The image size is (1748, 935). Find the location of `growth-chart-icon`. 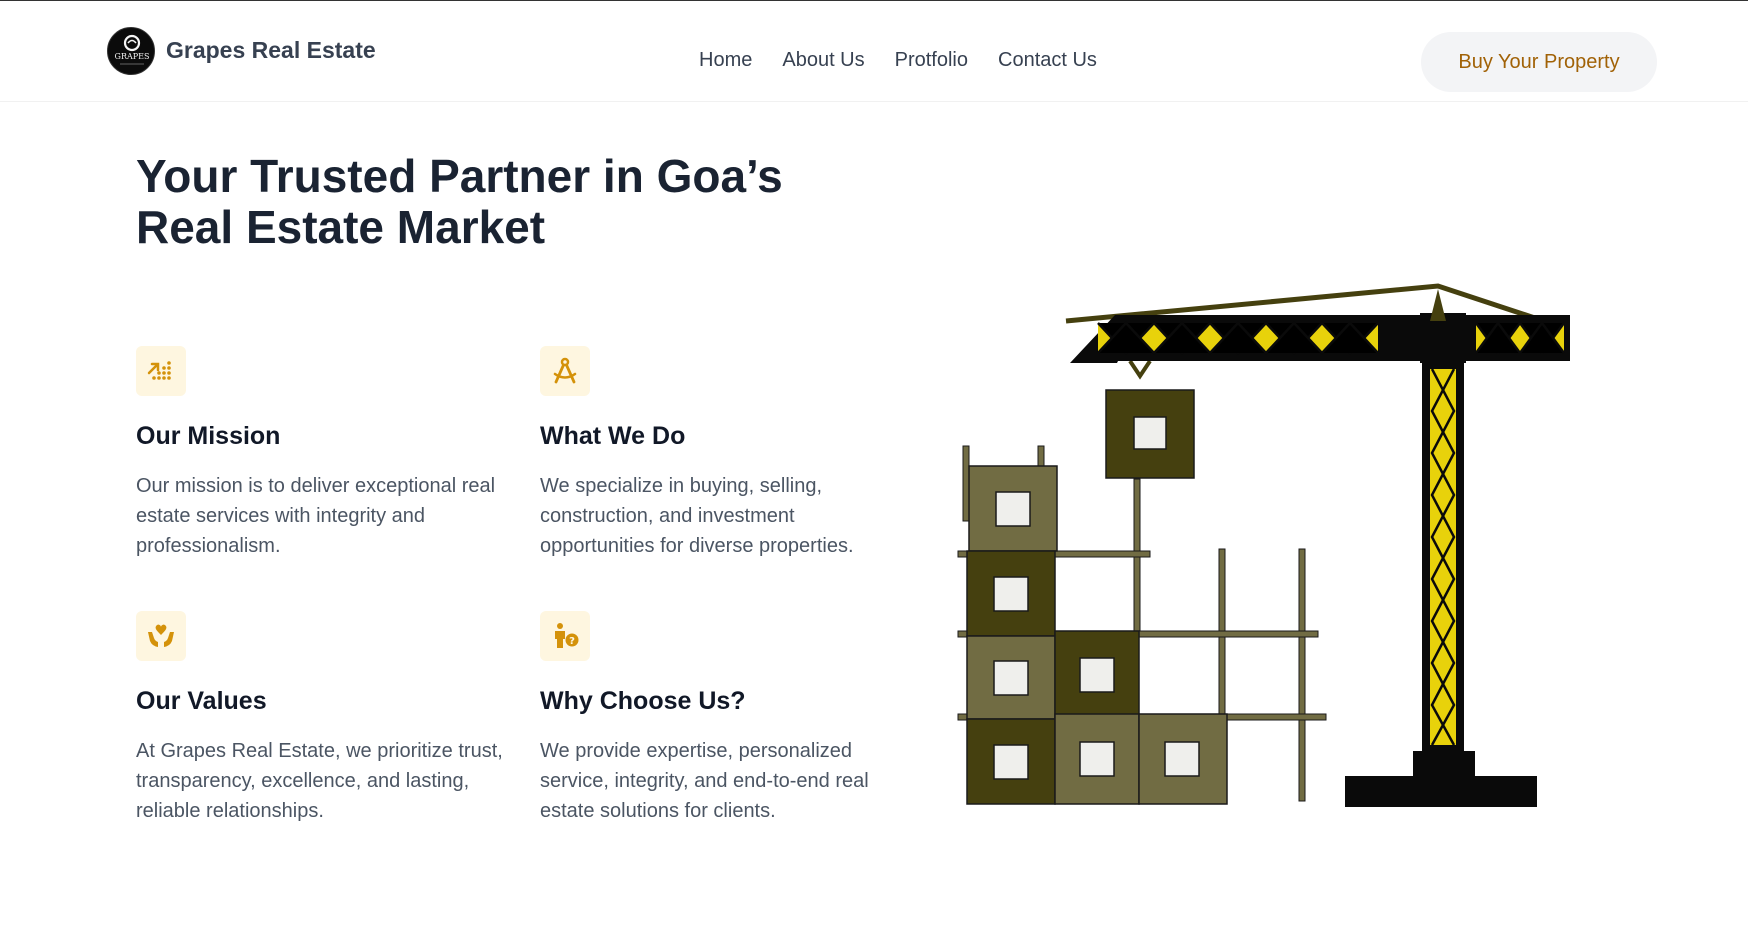

growth-chart-icon is located at coordinates (161, 371).